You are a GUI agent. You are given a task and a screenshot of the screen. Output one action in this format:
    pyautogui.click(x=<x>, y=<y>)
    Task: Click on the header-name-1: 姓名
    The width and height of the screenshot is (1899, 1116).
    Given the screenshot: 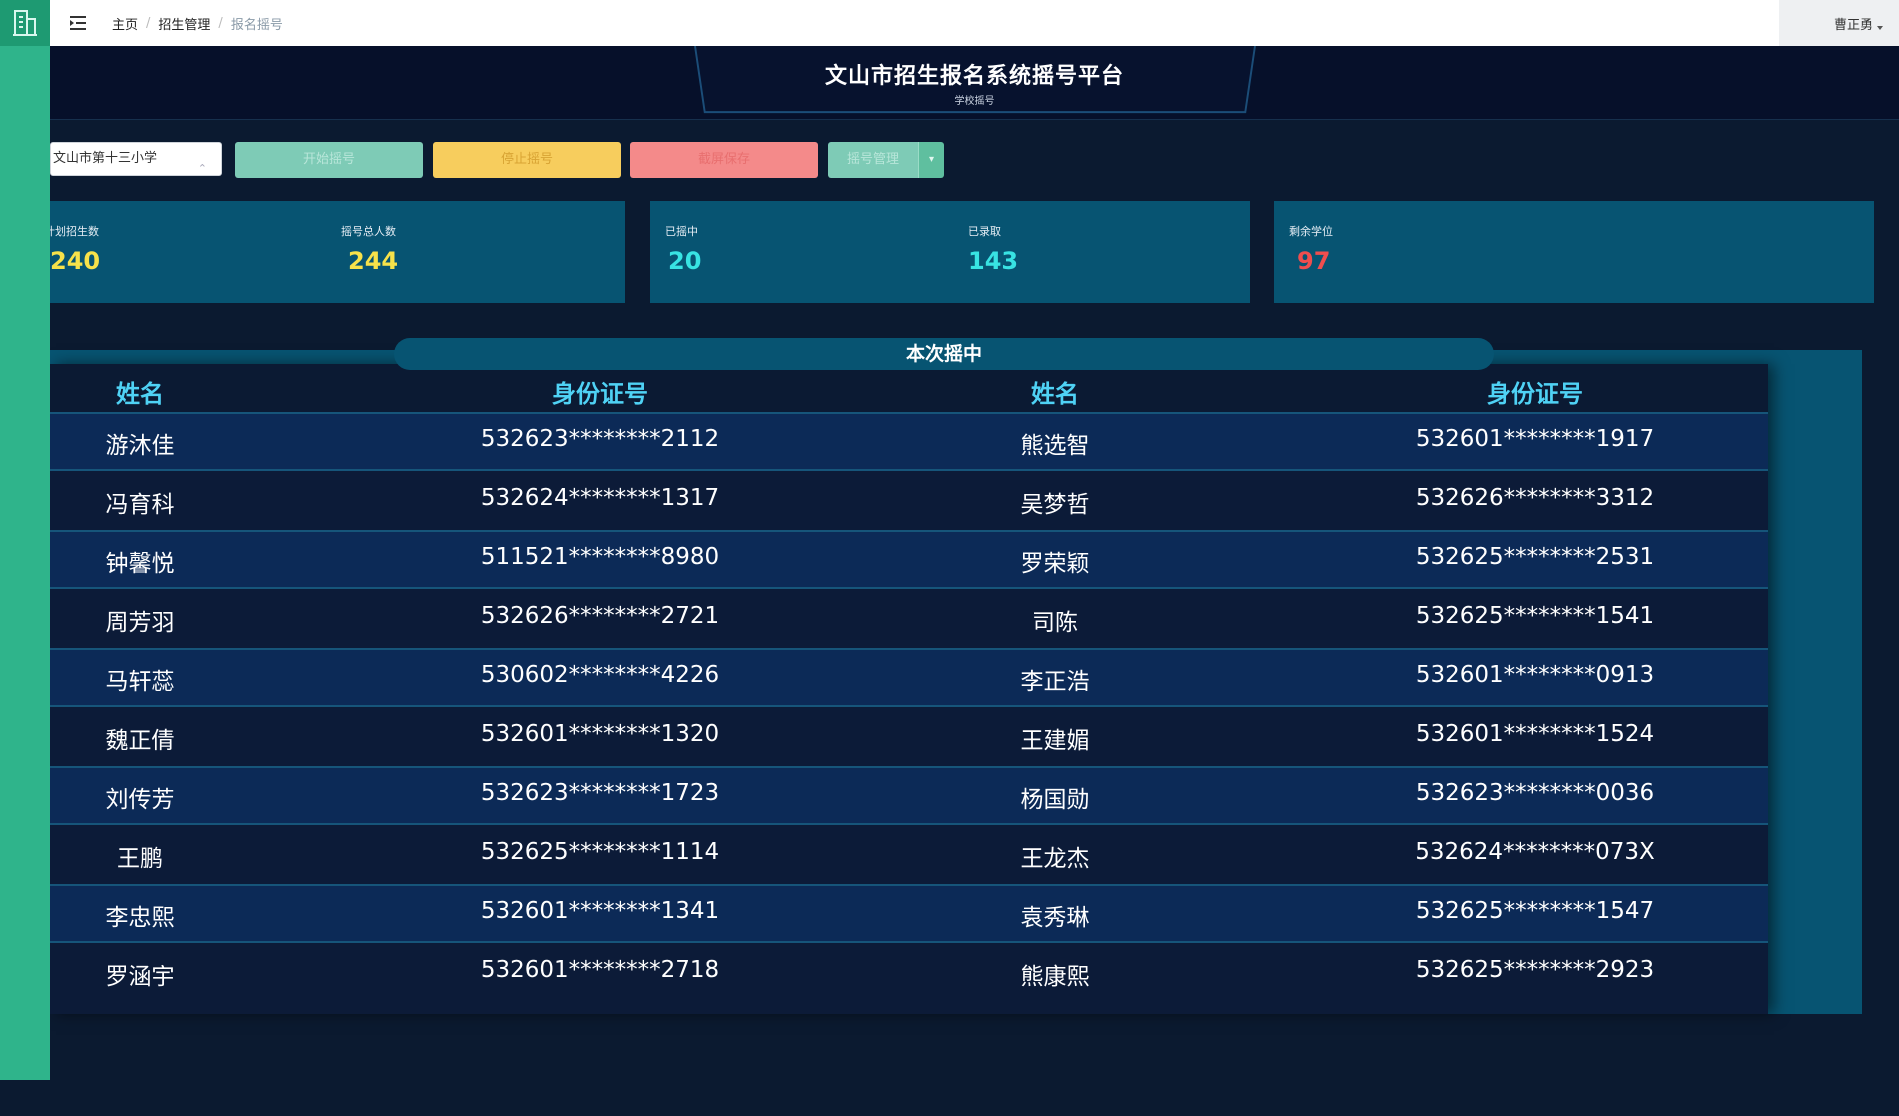 What is the action you would take?
    pyautogui.click(x=140, y=394)
    